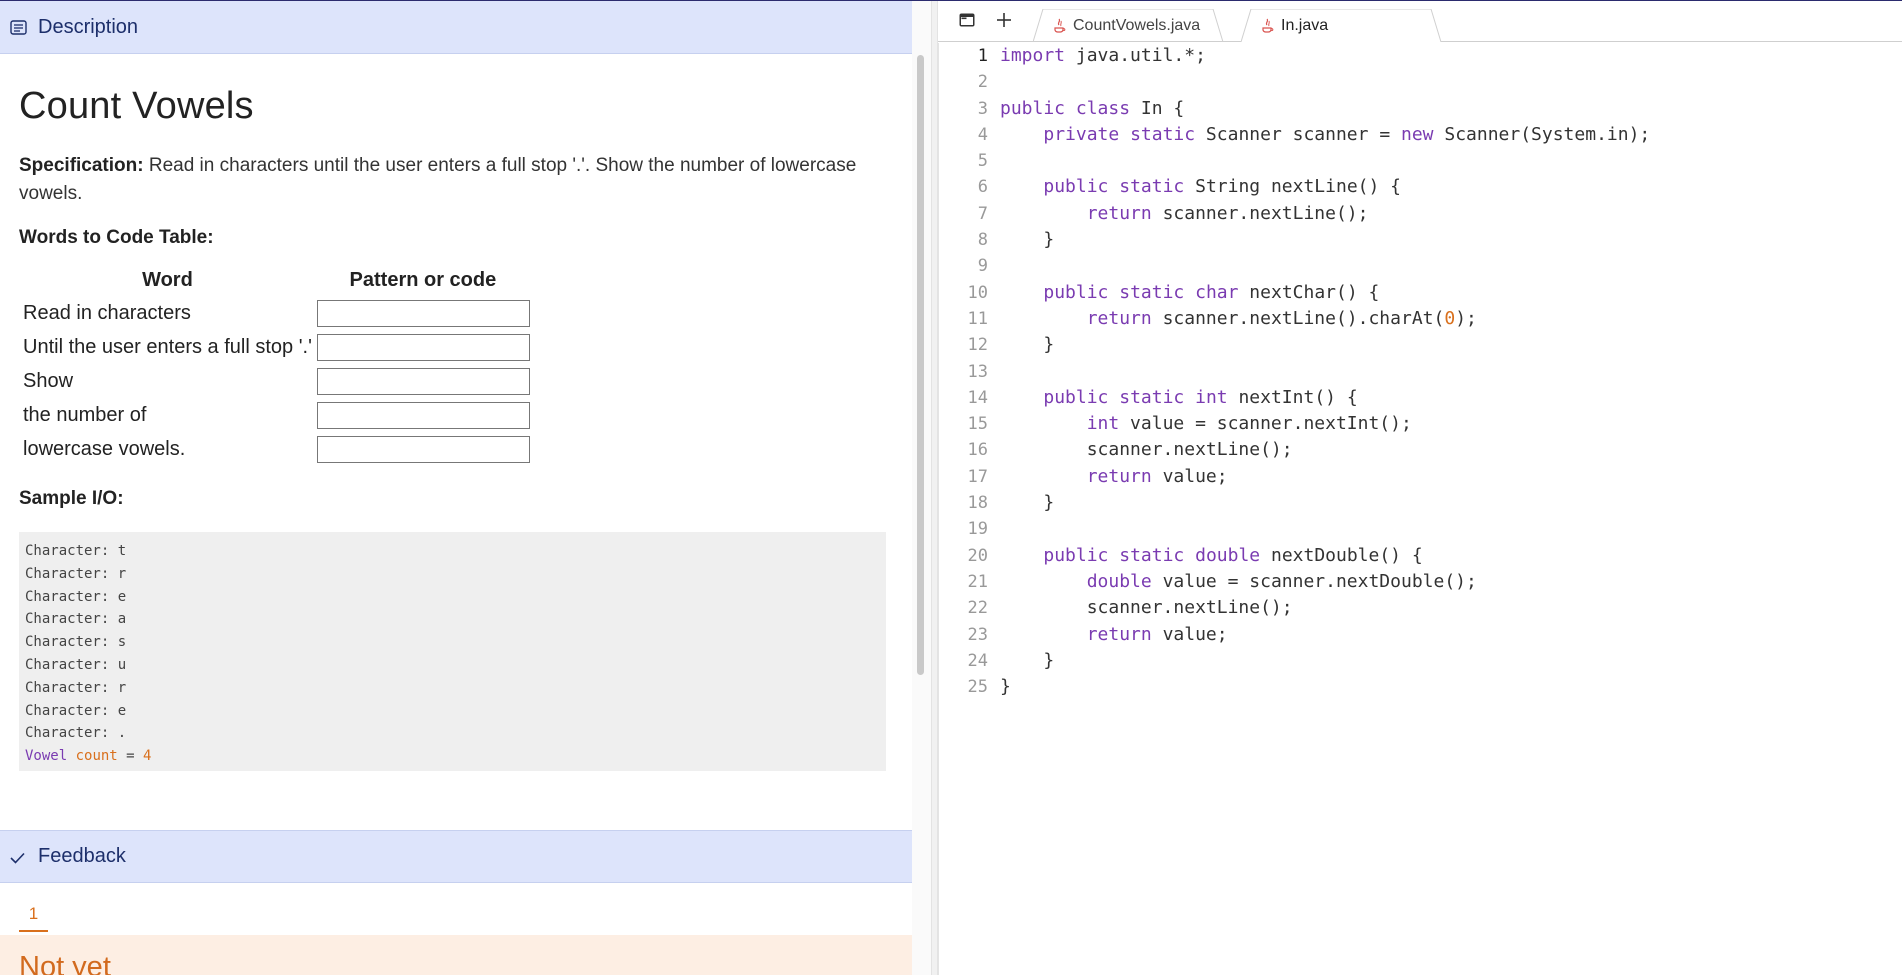  I want to click on code-line: 10 public static char nextChar() {, so click(1420, 293).